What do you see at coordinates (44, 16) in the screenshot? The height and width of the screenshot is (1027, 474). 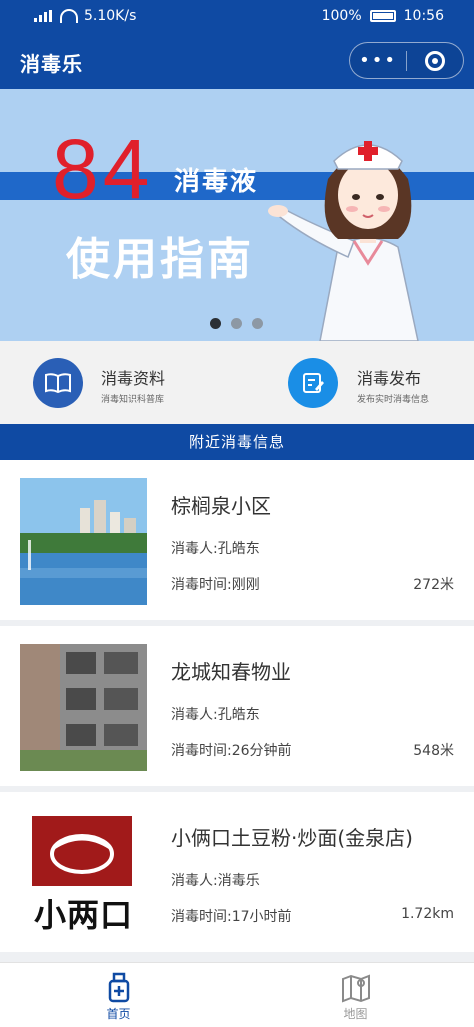 I see `signal-icon` at bounding box center [44, 16].